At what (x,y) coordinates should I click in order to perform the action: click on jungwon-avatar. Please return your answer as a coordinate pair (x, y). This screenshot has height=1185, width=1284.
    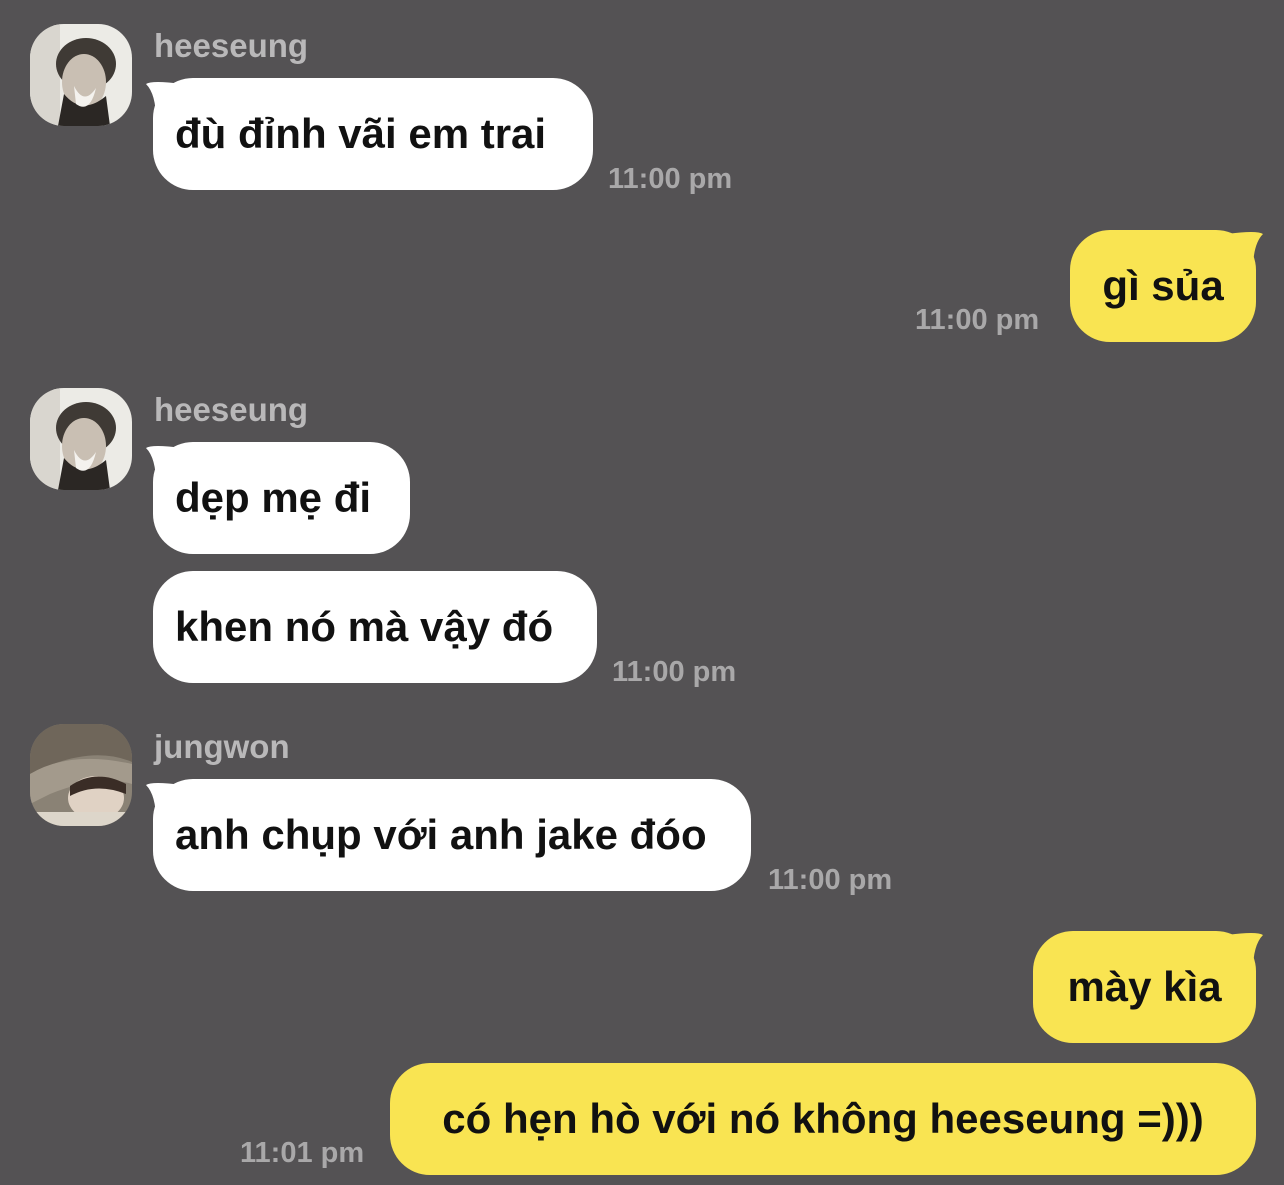
    Looking at the image, I should click on (81, 775).